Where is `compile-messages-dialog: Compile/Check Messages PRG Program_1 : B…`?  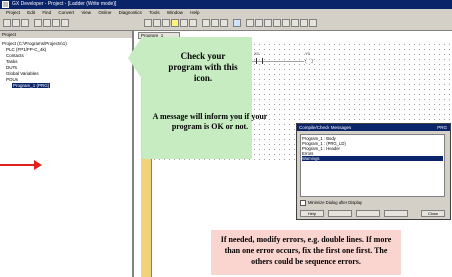 compile-messages-dialog: Compile/Check Messages PRG Program_1 : B… is located at coordinates (373, 171).